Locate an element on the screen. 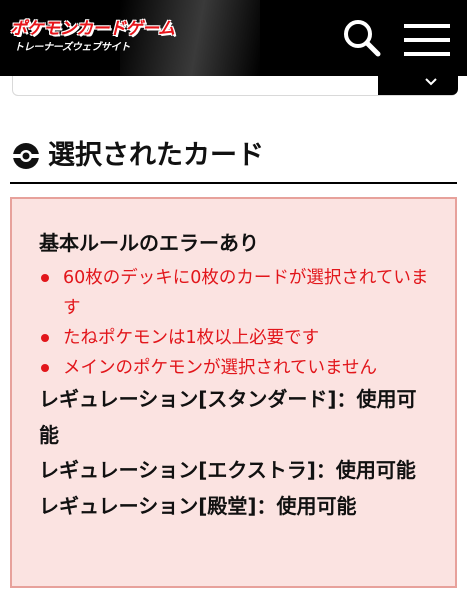  regulation-hall-of-fame: レギュレーション[殿堂]：使用可能 is located at coordinates (198, 505).